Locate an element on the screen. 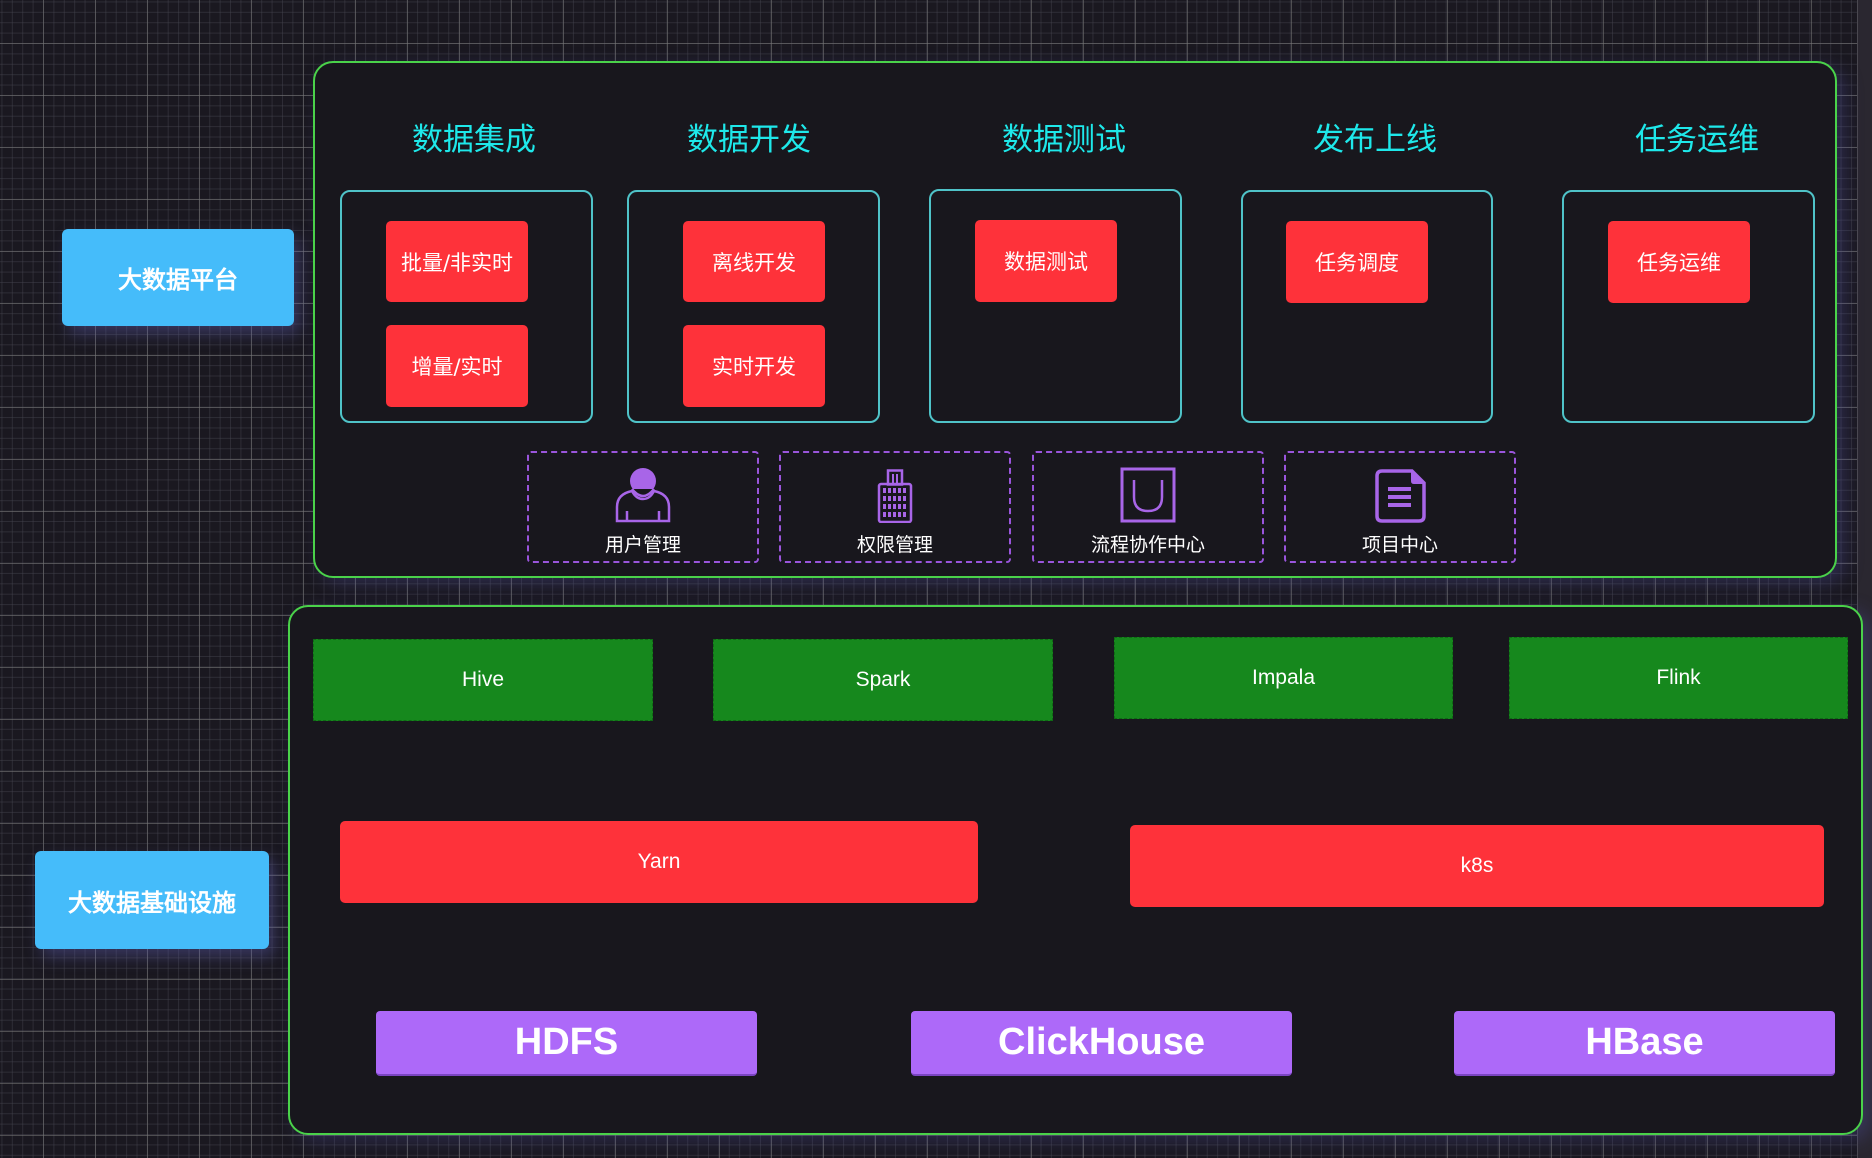  module-task-scheduling: 任务调度 is located at coordinates (1357, 262).